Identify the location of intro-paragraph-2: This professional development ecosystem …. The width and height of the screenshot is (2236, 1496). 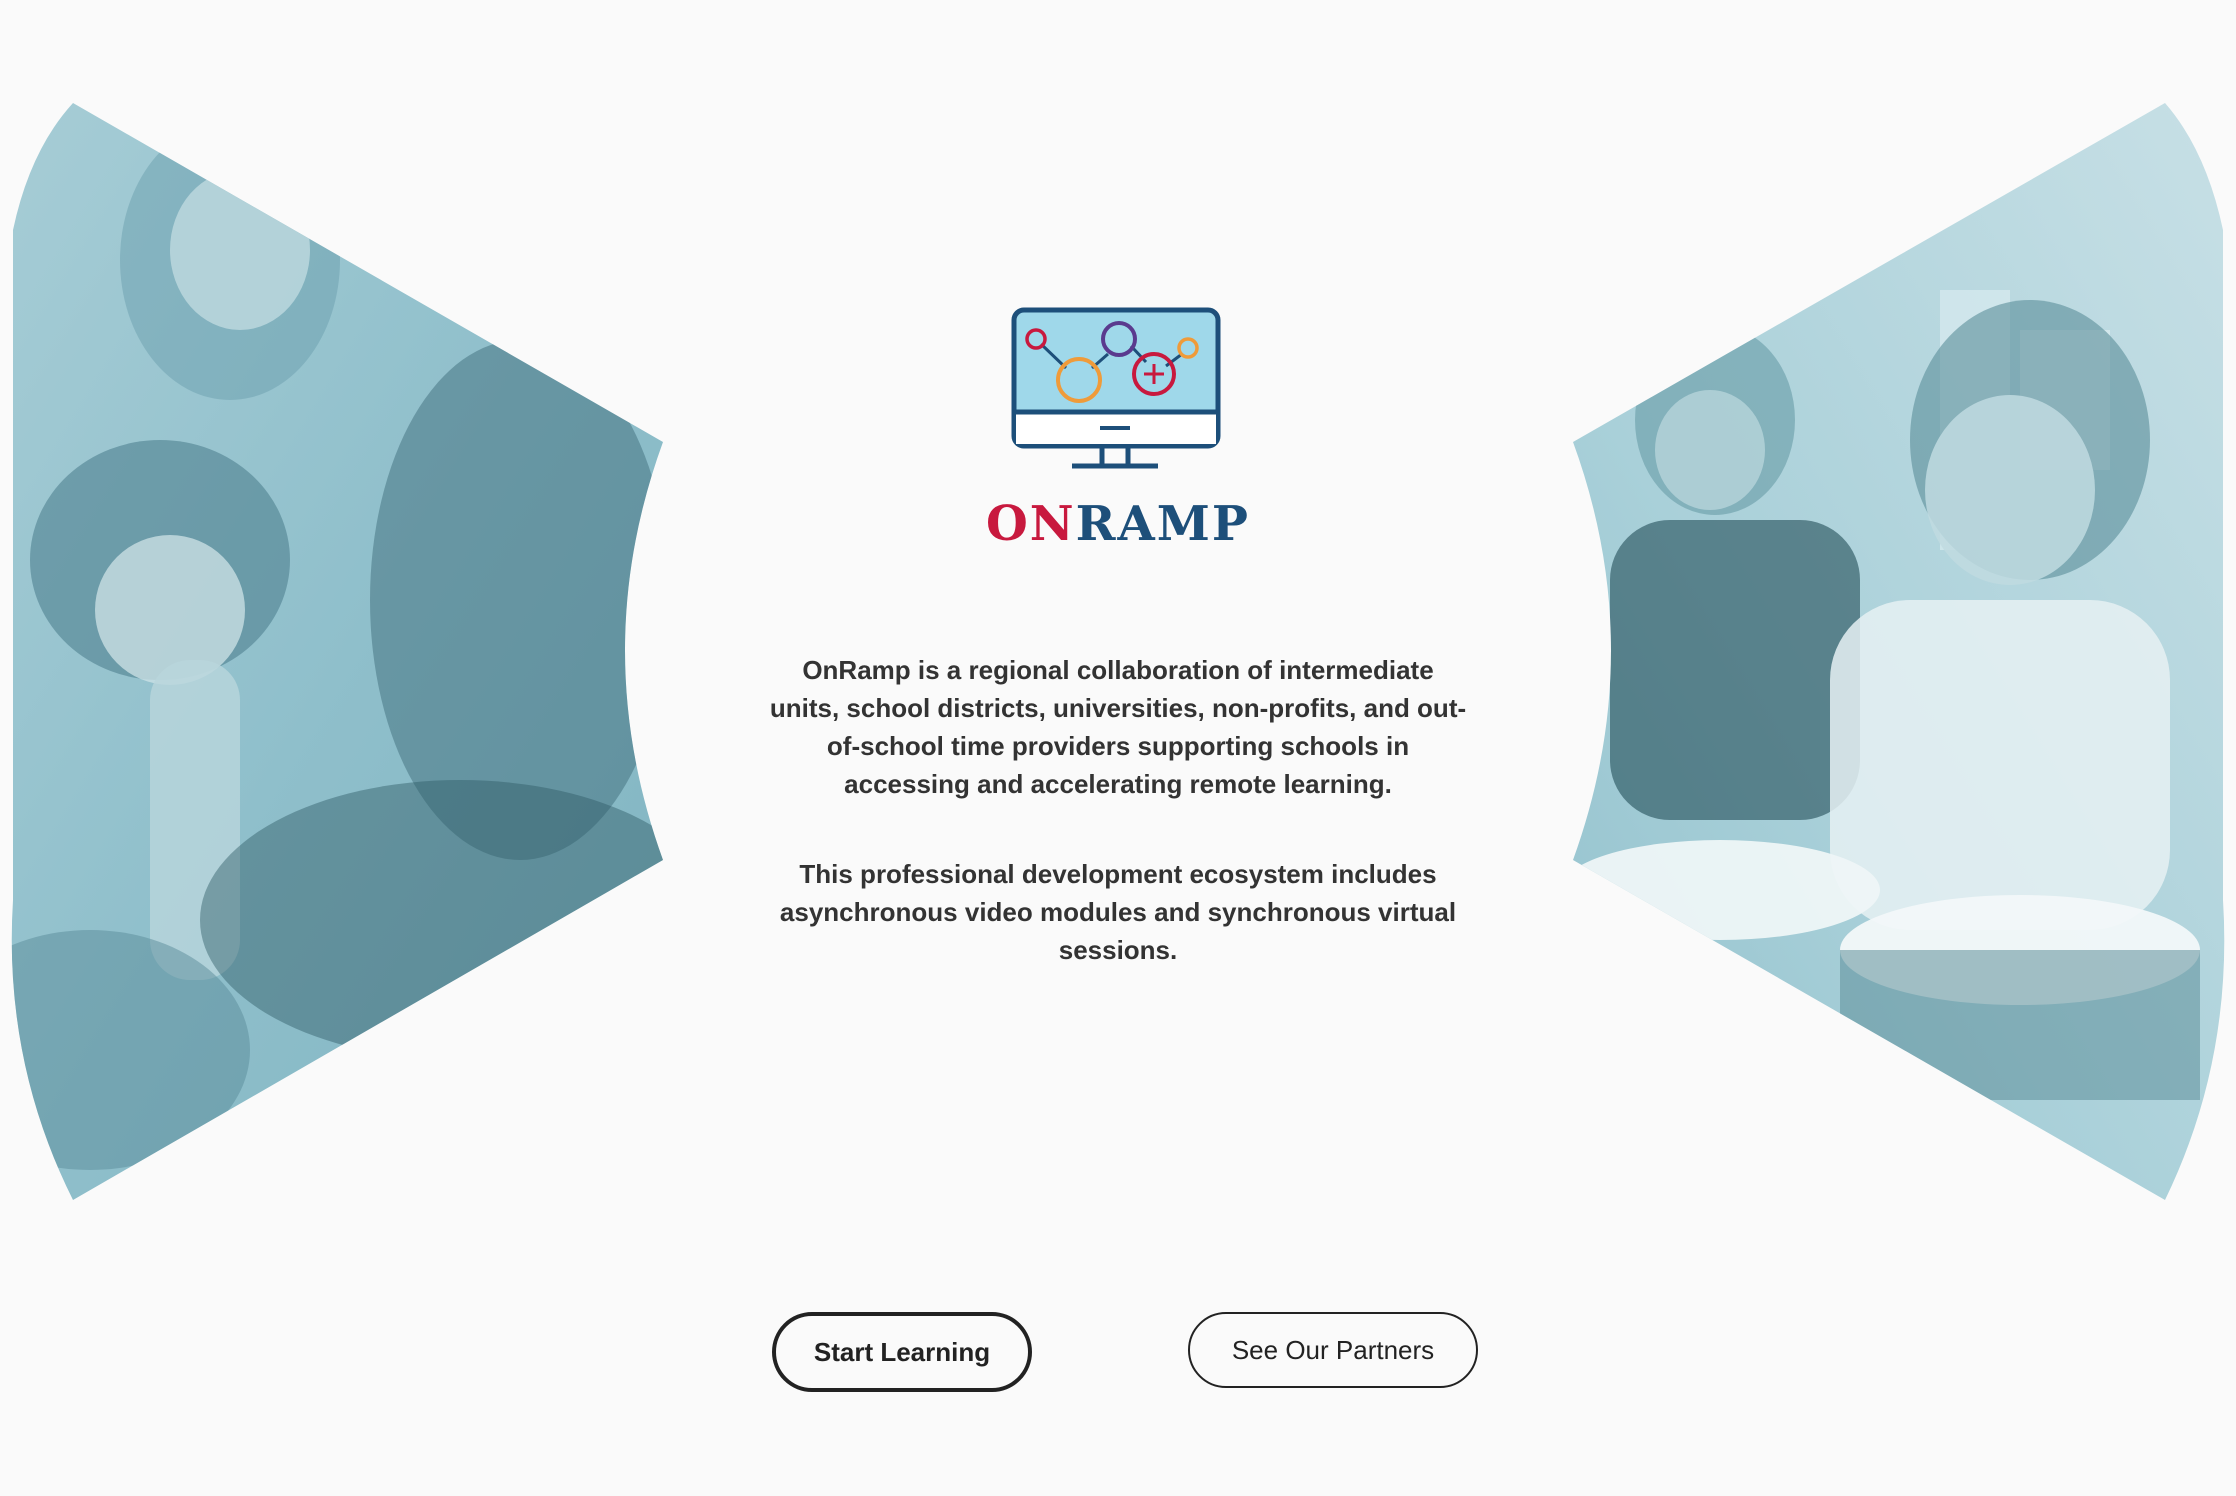
(1118, 912).